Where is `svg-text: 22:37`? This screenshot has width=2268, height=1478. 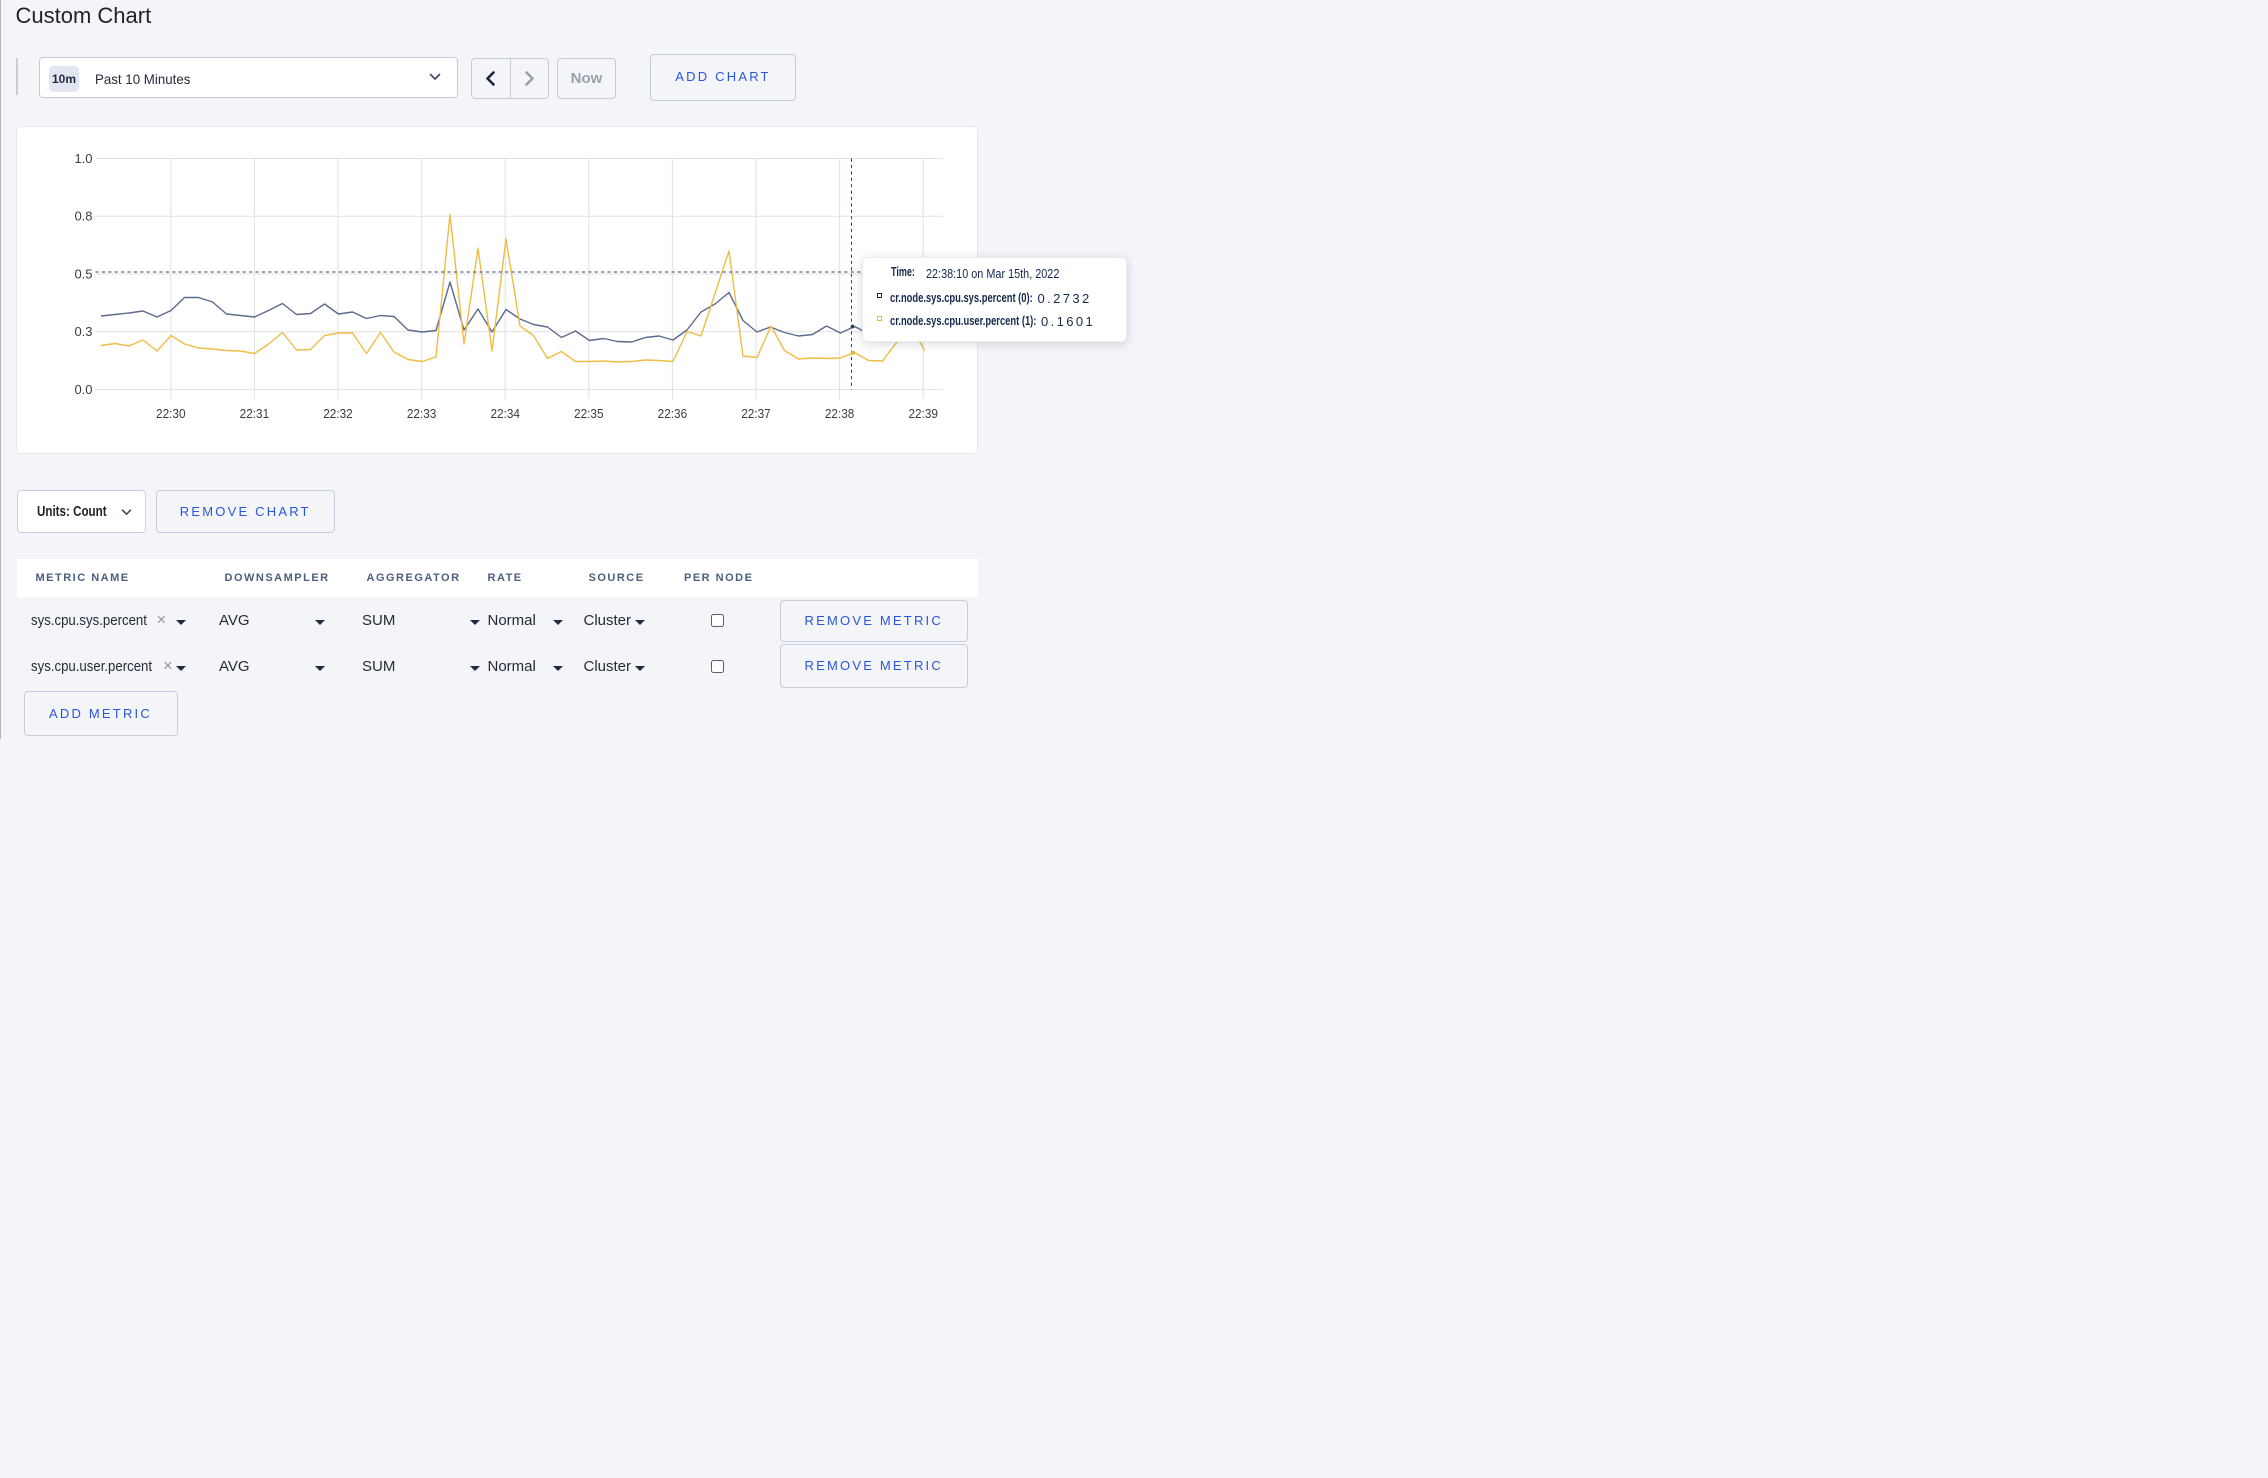 svg-text: 22:37 is located at coordinates (756, 413).